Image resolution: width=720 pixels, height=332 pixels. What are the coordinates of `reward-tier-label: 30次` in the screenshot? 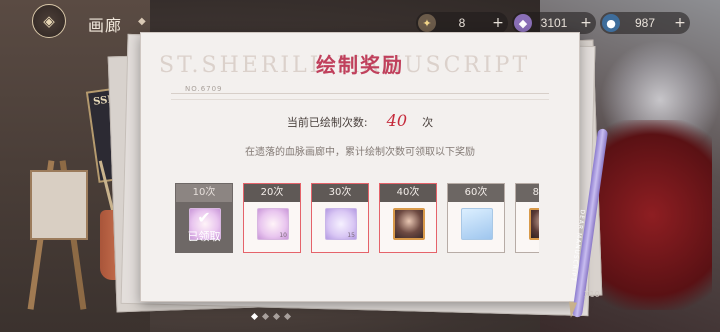 It's located at (340, 193).